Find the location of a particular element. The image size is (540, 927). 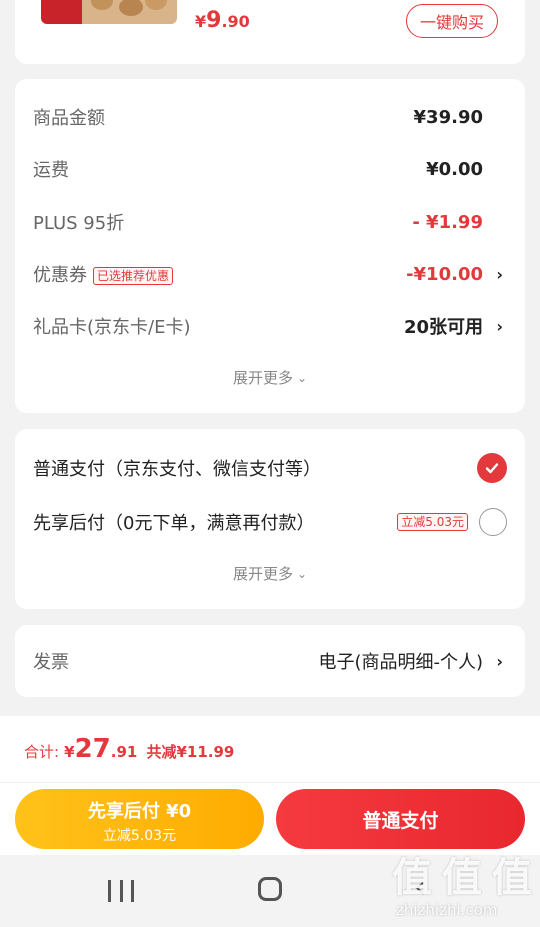

payment-option-label: 普通支付（京东支付、微信支付等） is located at coordinates (177, 469).